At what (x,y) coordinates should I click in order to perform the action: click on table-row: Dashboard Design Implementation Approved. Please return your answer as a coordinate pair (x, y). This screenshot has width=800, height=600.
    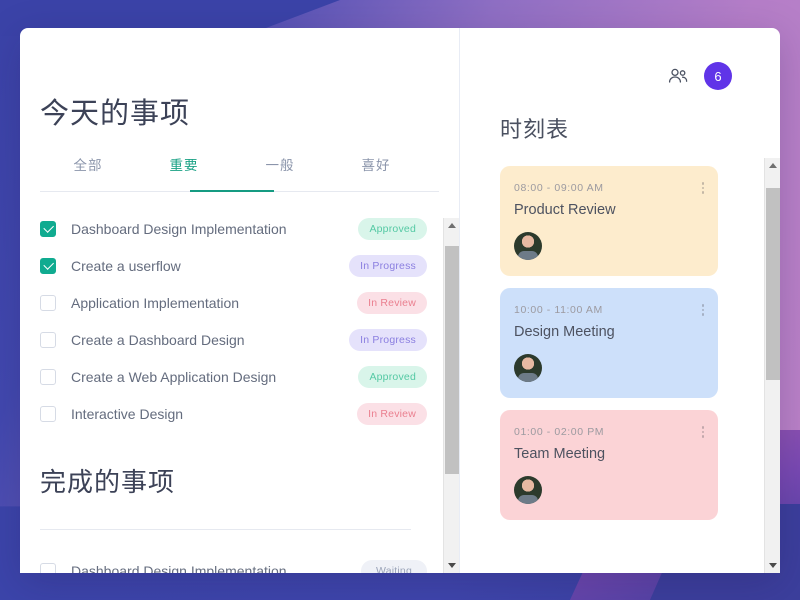
    Looking at the image, I should click on (235, 228).